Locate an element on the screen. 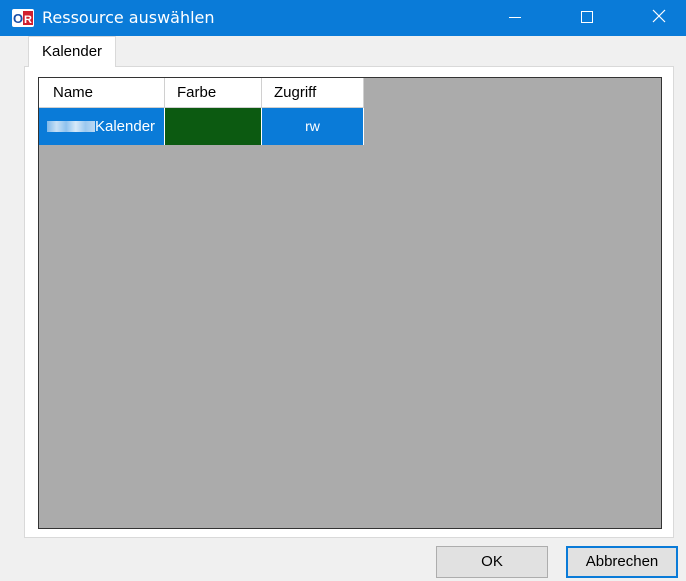 Image resolution: width=686 pixels, height=581 pixels. redacted-text is located at coordinates (71, 126).